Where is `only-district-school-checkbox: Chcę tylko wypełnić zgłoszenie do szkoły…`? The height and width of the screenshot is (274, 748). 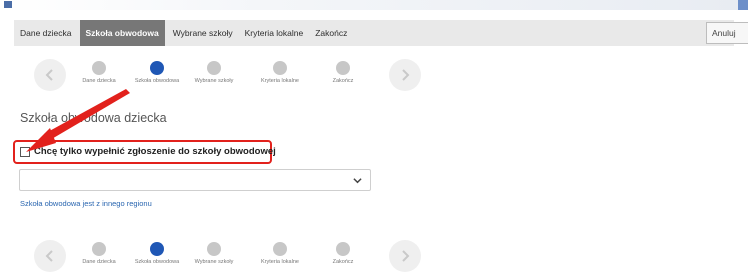 only-district-school-checkbox: Chcę tylko wypełnić zgłoszenie do szkoły… is located at coordinates (148, 151).